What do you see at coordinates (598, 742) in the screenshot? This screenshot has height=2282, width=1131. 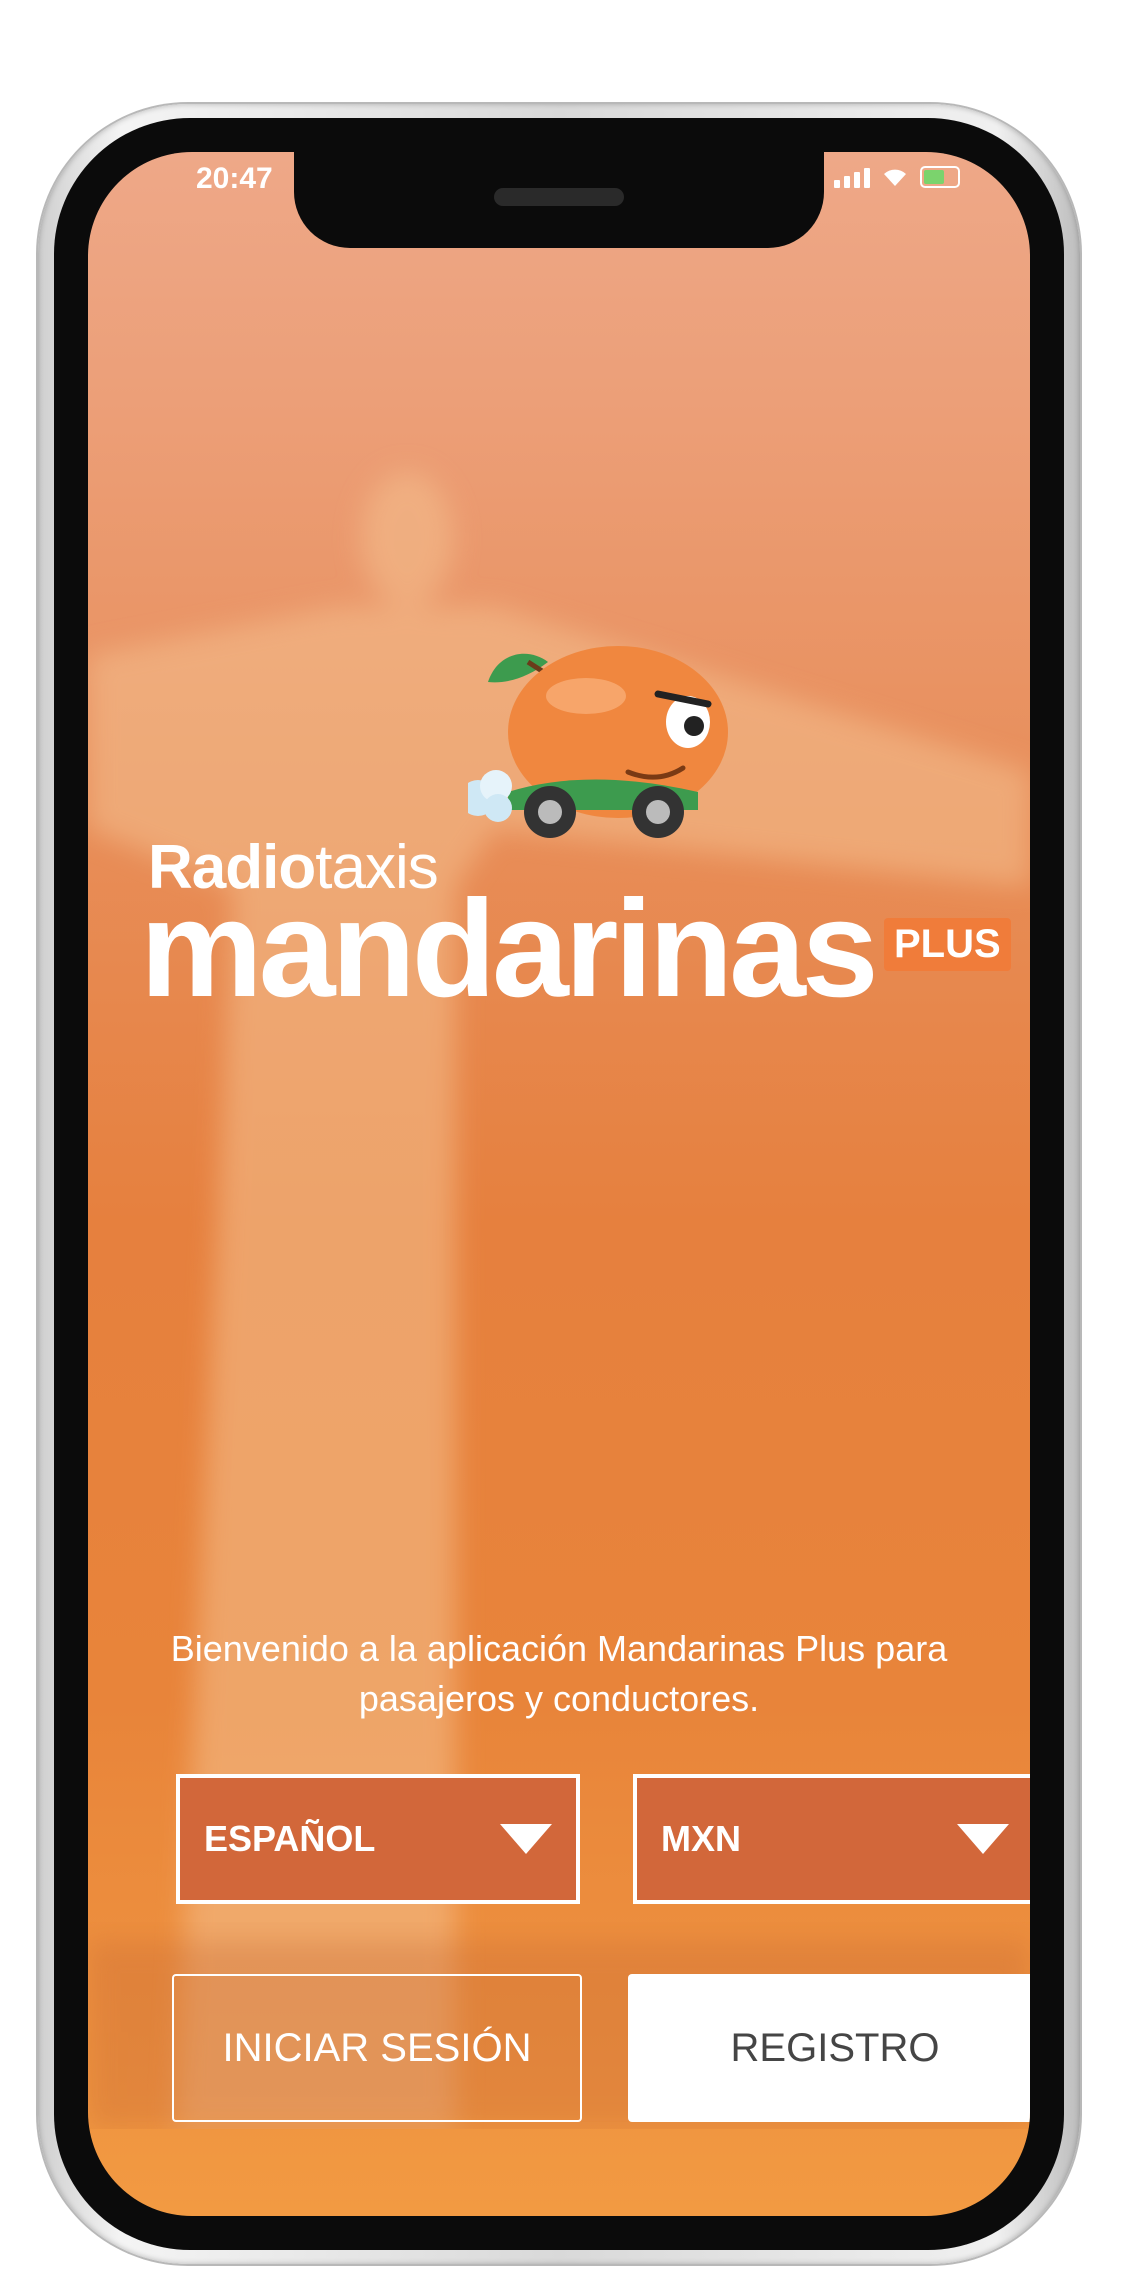 I see `mandarin-taxi-mascot-icon` at bounding box center [598, 742].